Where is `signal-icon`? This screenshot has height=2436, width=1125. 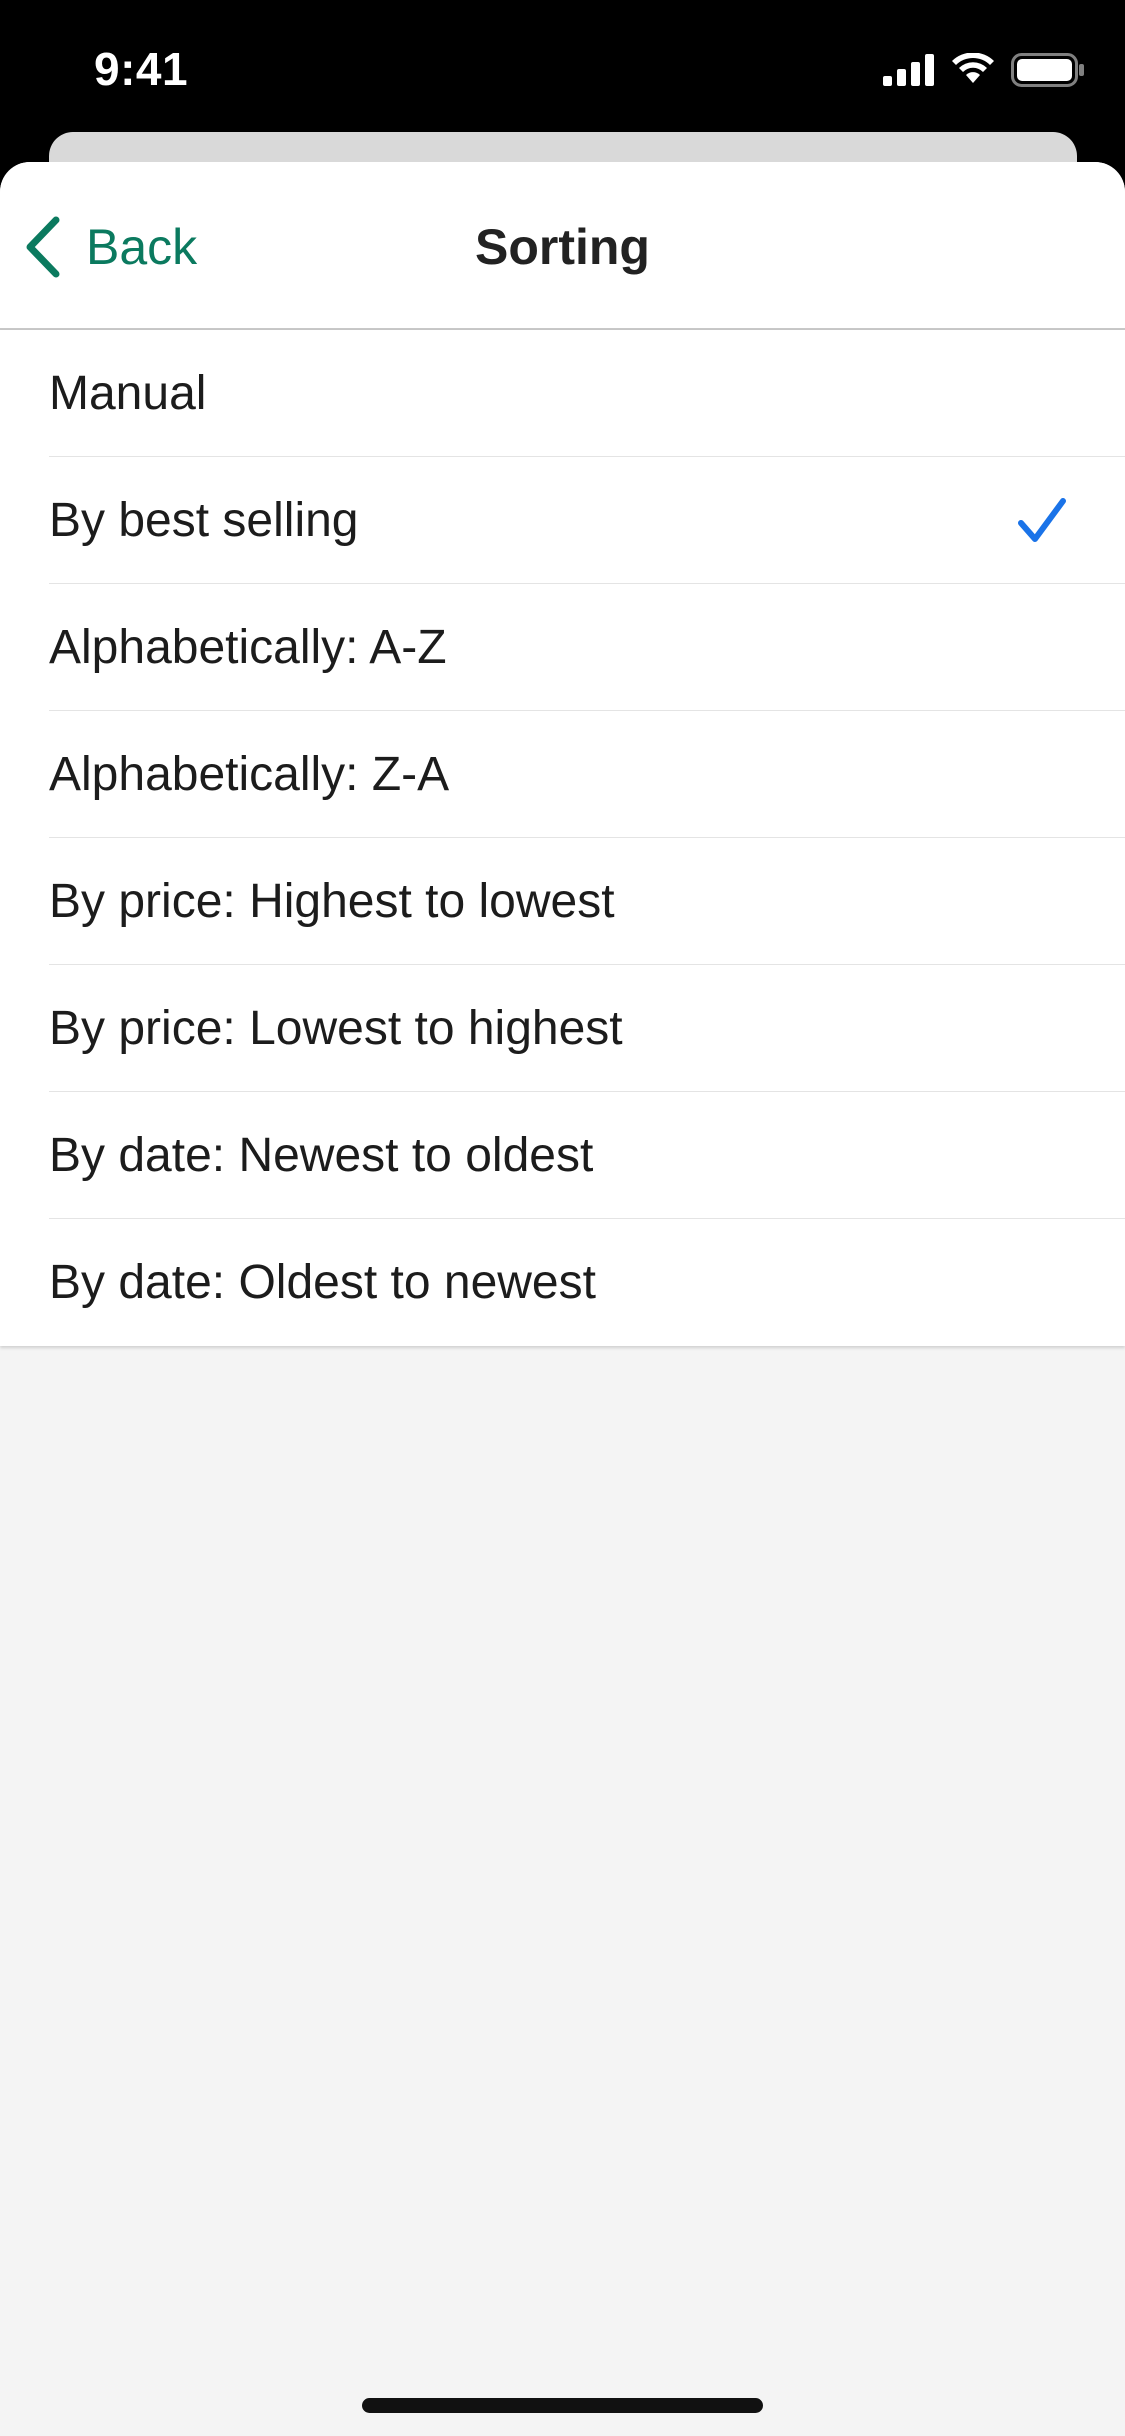
signal-icon is located at coordinates (908, 70).